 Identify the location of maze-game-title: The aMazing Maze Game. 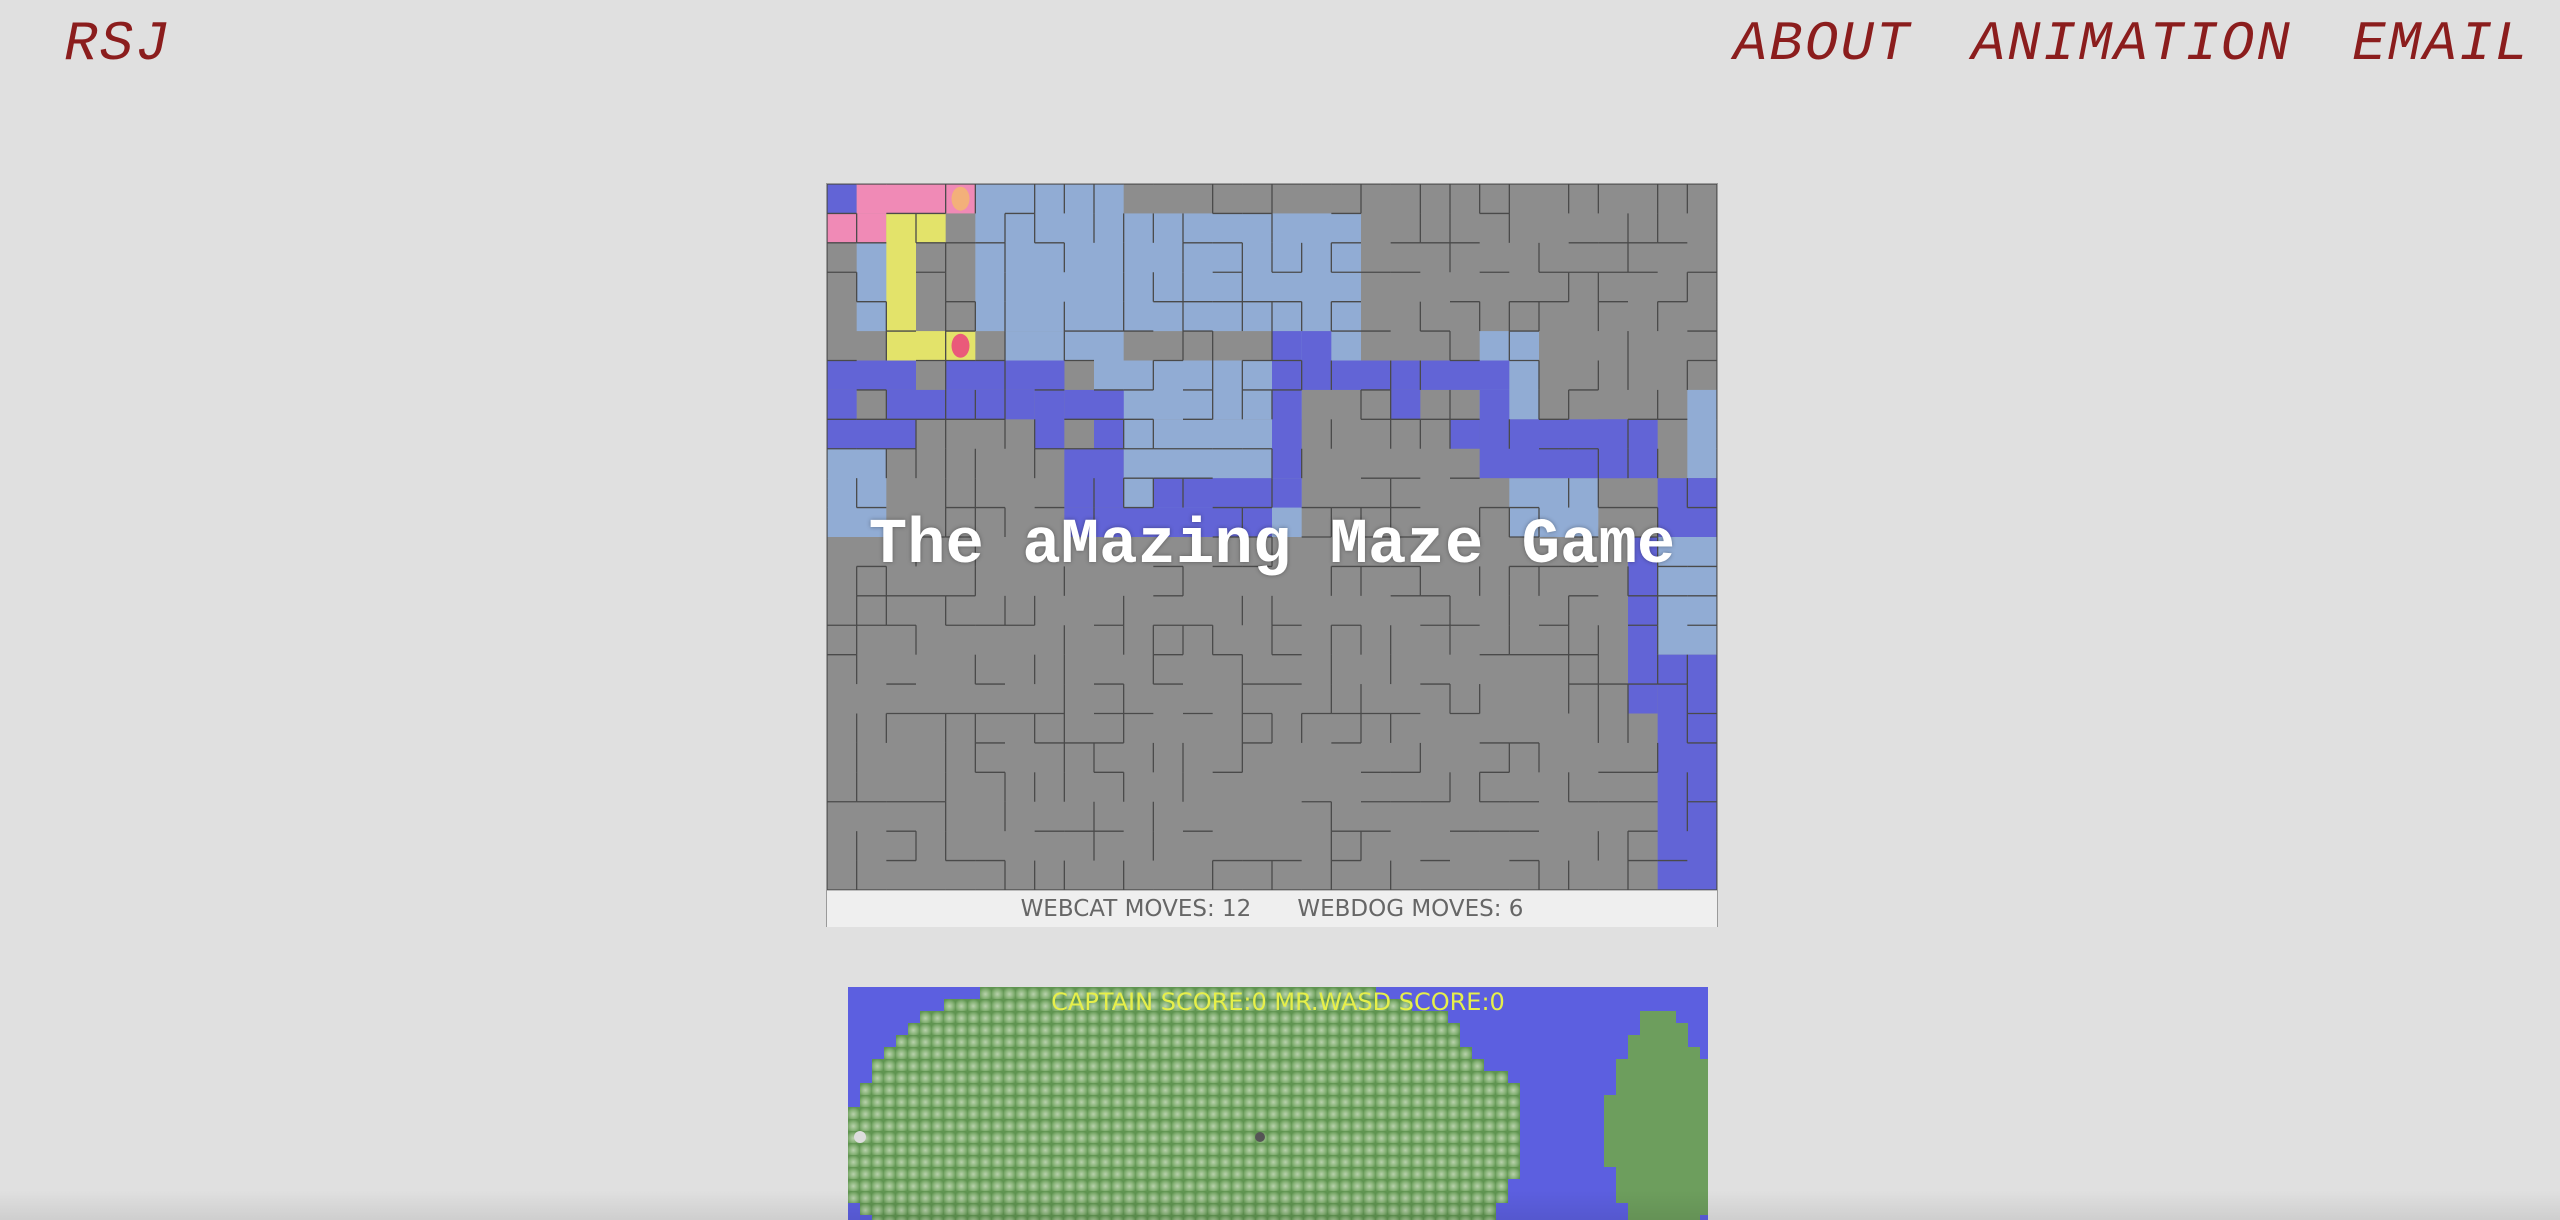
(1272, 546).